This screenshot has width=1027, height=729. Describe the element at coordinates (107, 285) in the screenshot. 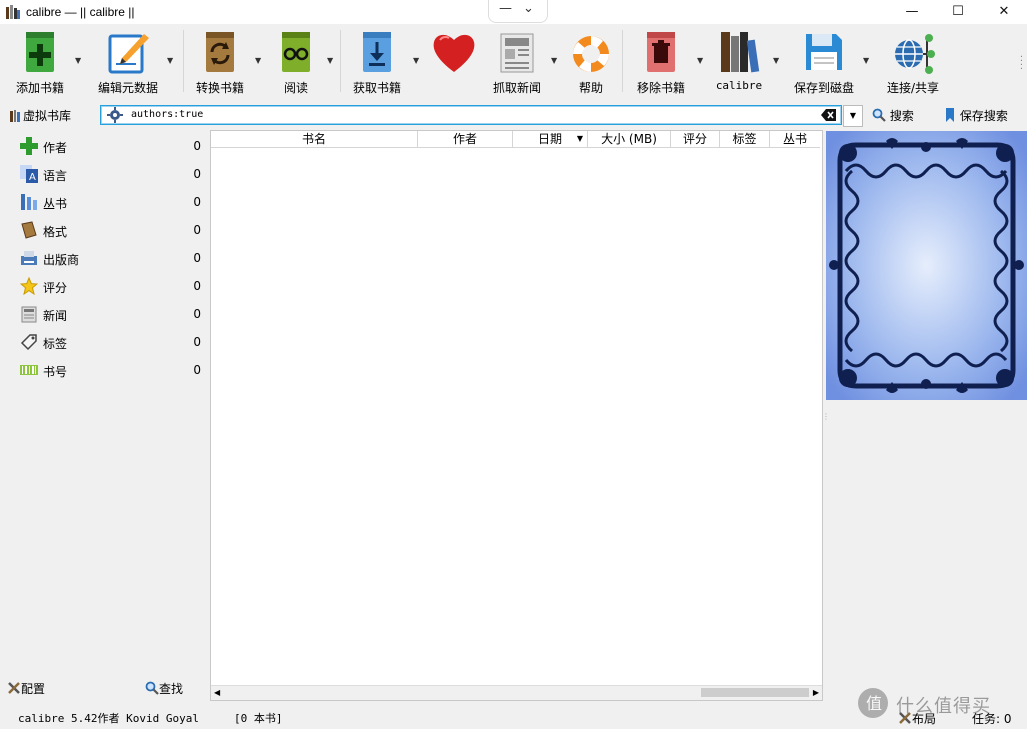

I see `tag-category-rating: 评分 0` at that location.